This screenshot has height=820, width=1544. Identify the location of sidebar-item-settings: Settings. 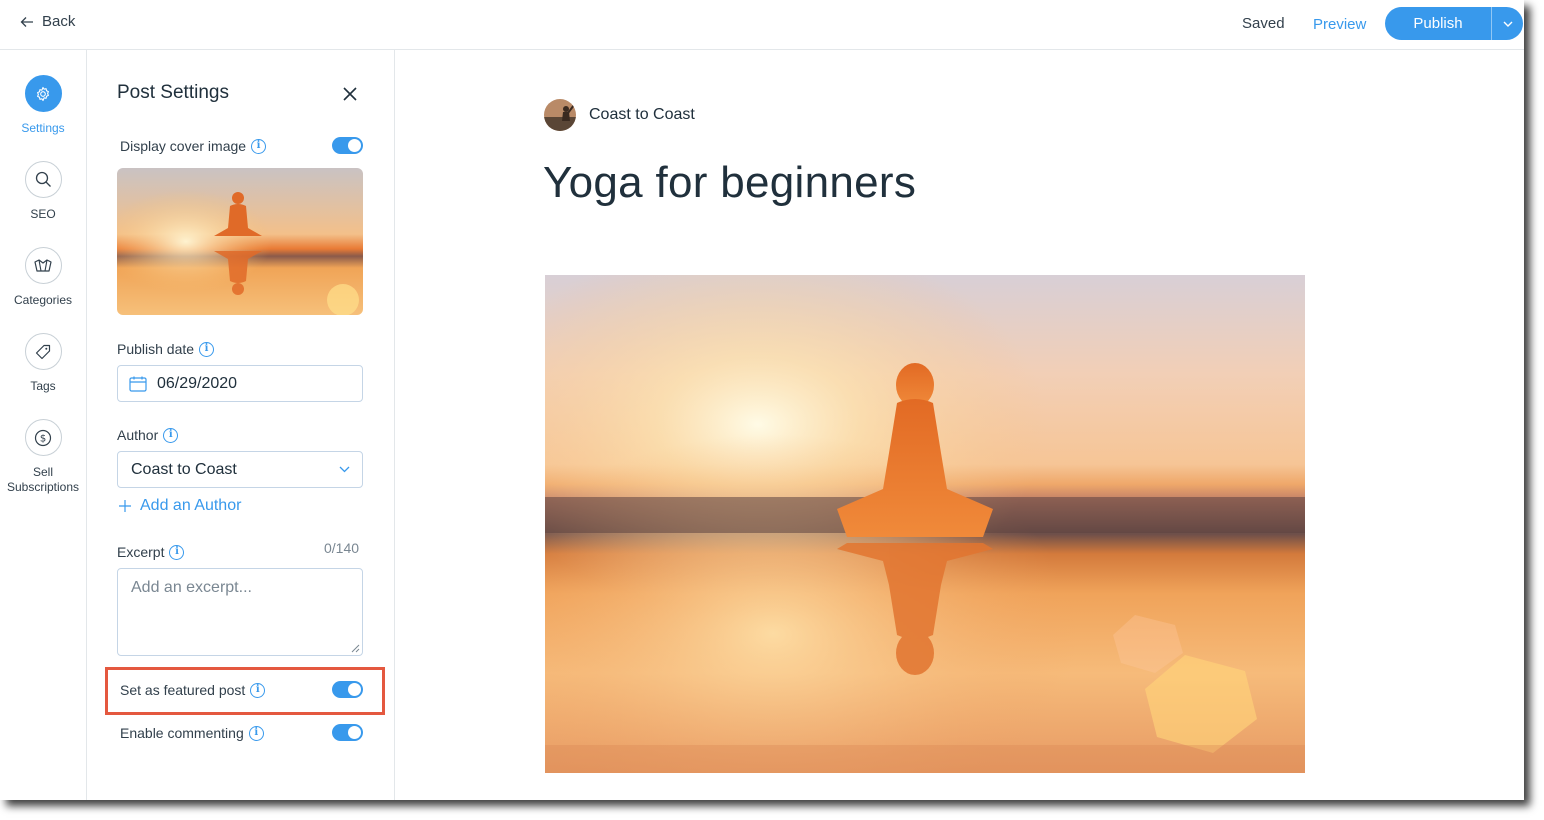
(43, 105).